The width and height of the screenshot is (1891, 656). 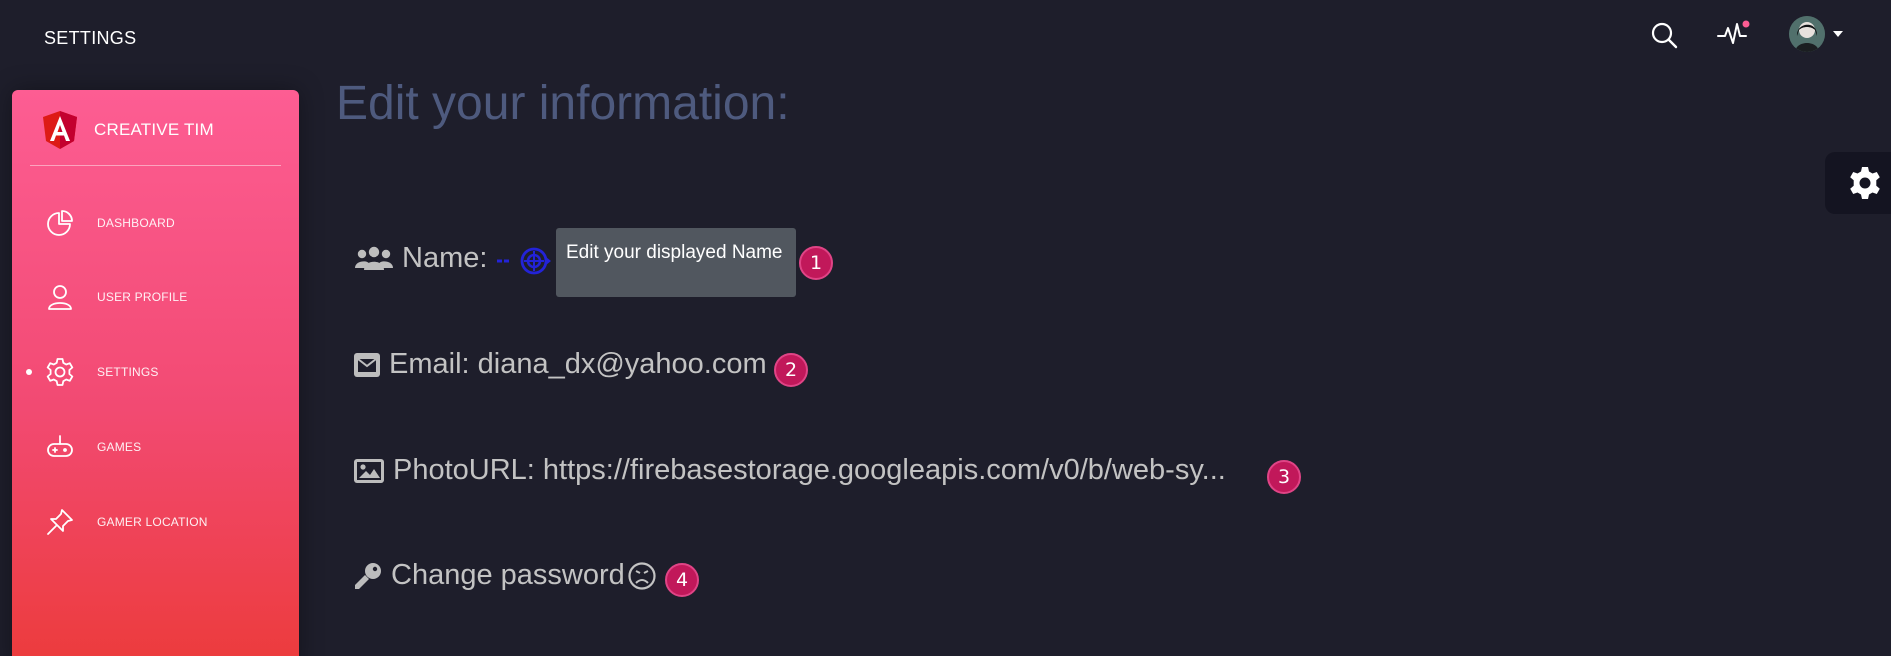 I want to click on angular-logo-icon, so click(x=60, y=130).